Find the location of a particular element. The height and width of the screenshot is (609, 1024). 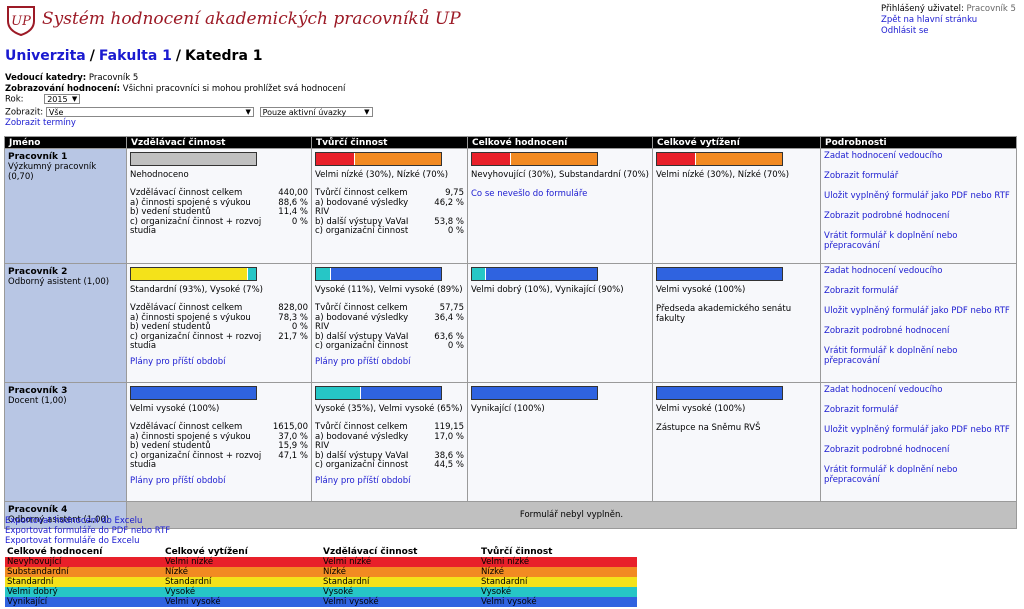

show-select: Vše ▼ is located at coordinates (149, 111).